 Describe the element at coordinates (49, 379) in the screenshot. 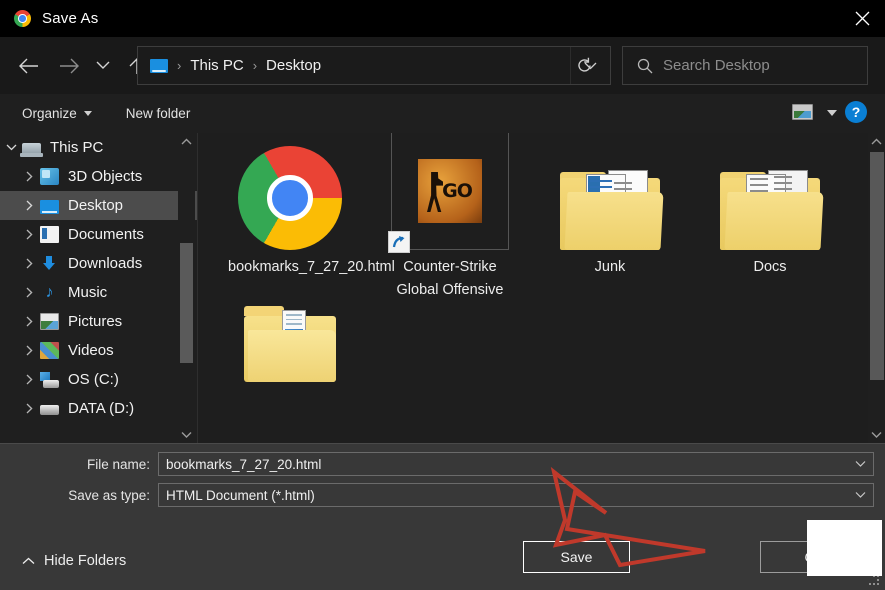

I see `os-drive-icon` at that location.